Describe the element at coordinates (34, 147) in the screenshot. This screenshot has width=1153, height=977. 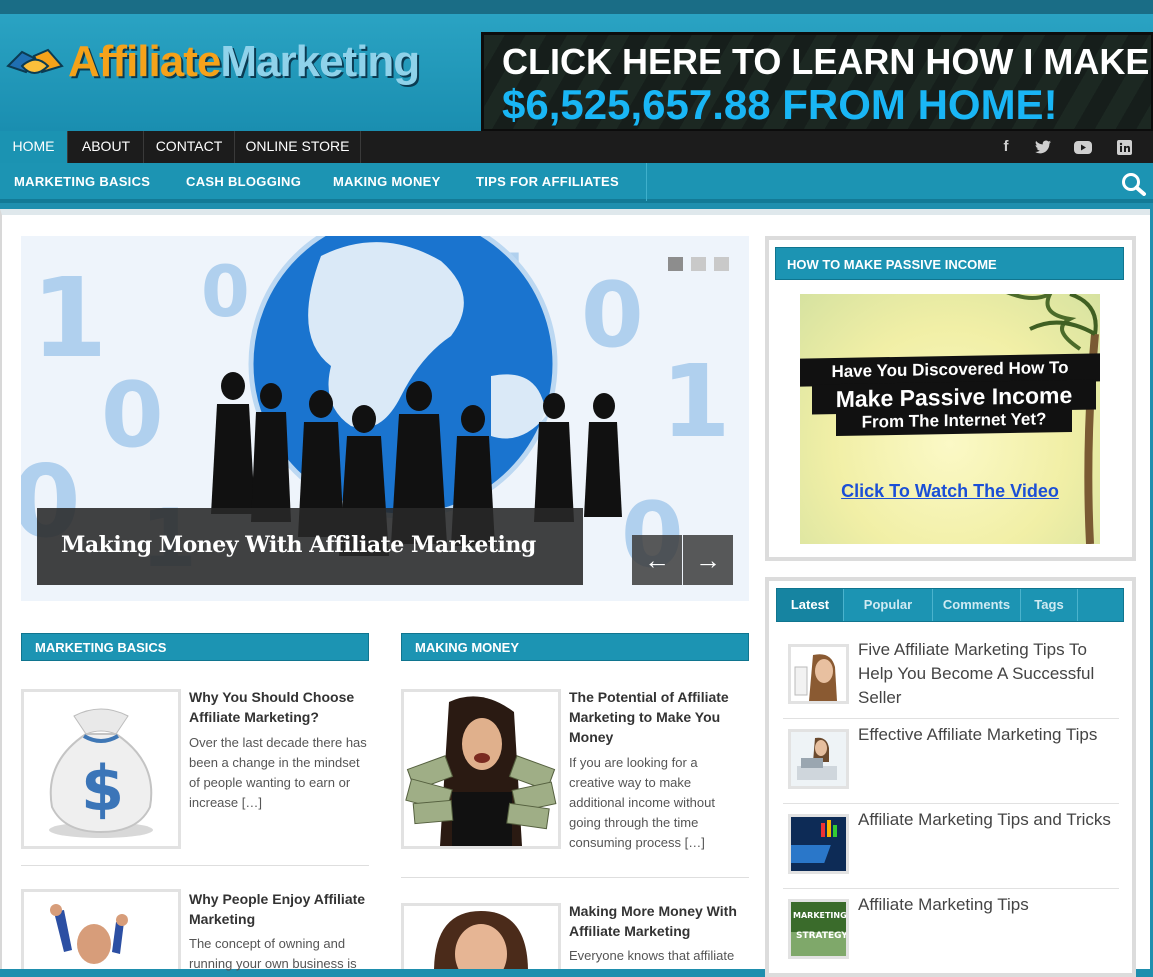
I see `nav-home: HOME` at that location.